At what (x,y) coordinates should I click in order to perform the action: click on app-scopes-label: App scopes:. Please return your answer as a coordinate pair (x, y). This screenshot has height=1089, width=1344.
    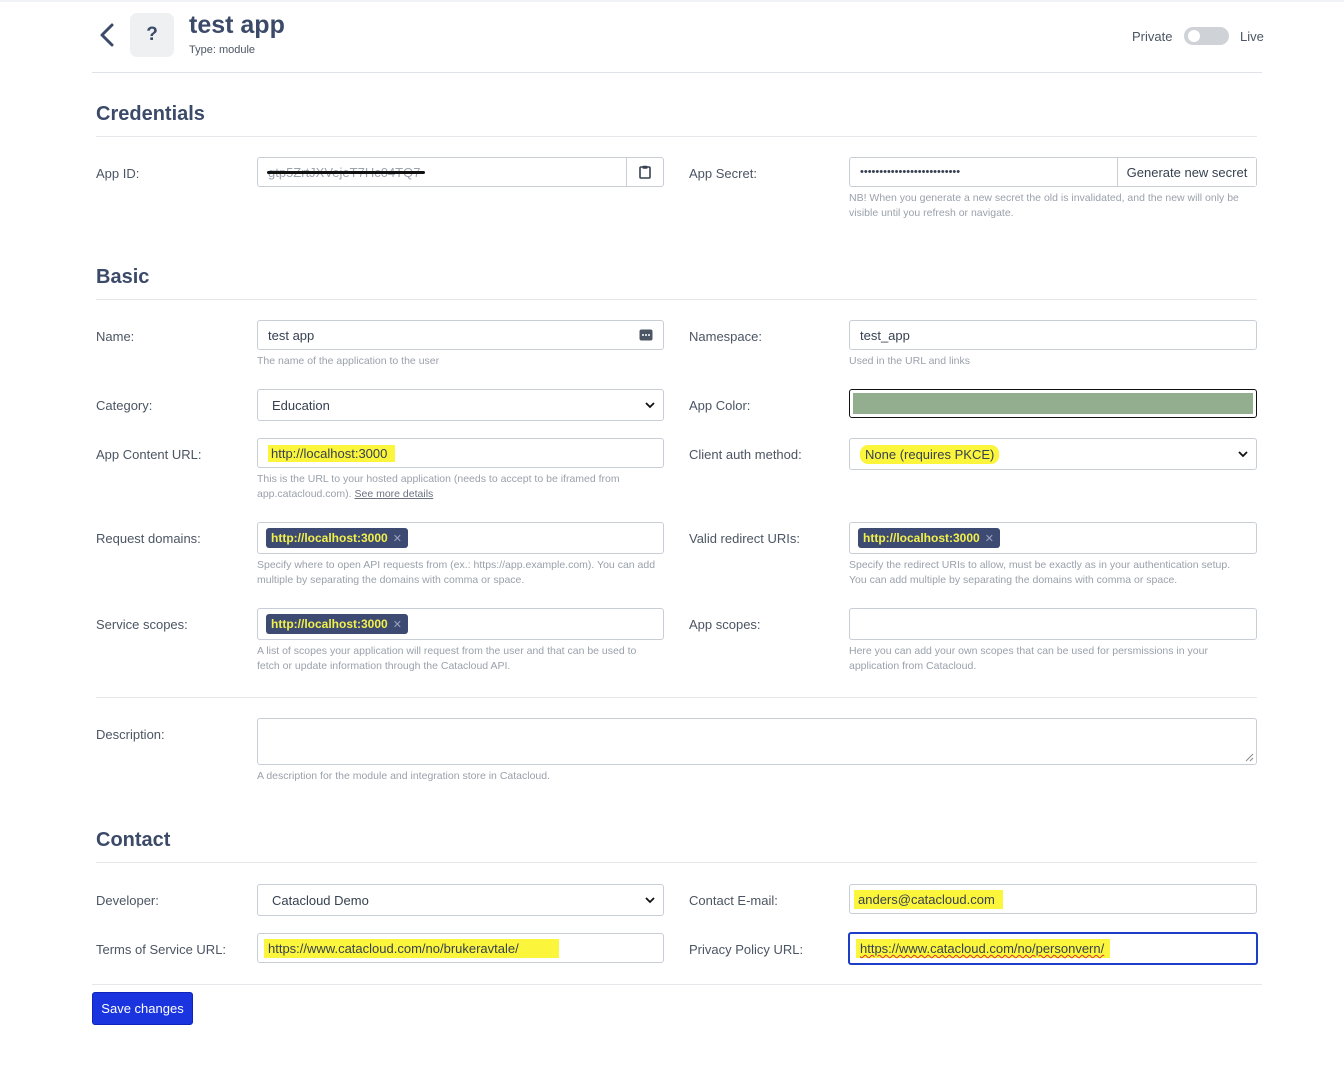
    Looking at the image, I should click on (725, 624).